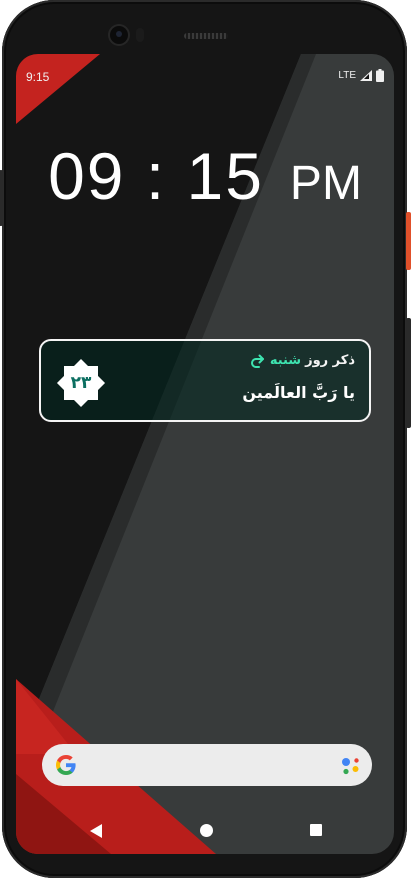 This screenshot has width=411, height=880. I want to click on clock-ampm: PM, so click(325, 183).